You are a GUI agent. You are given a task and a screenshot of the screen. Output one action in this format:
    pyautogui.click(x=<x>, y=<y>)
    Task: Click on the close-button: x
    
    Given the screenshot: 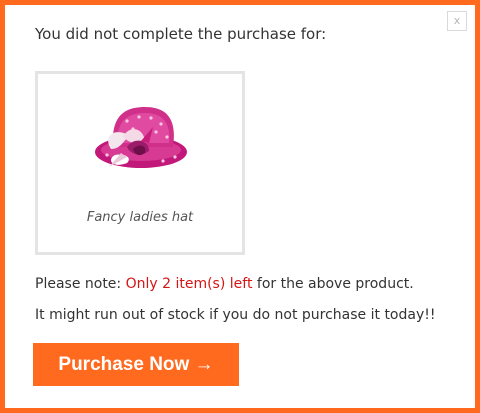 What is the action you would take?
    pyautogui.click(x=457, y=21)
    